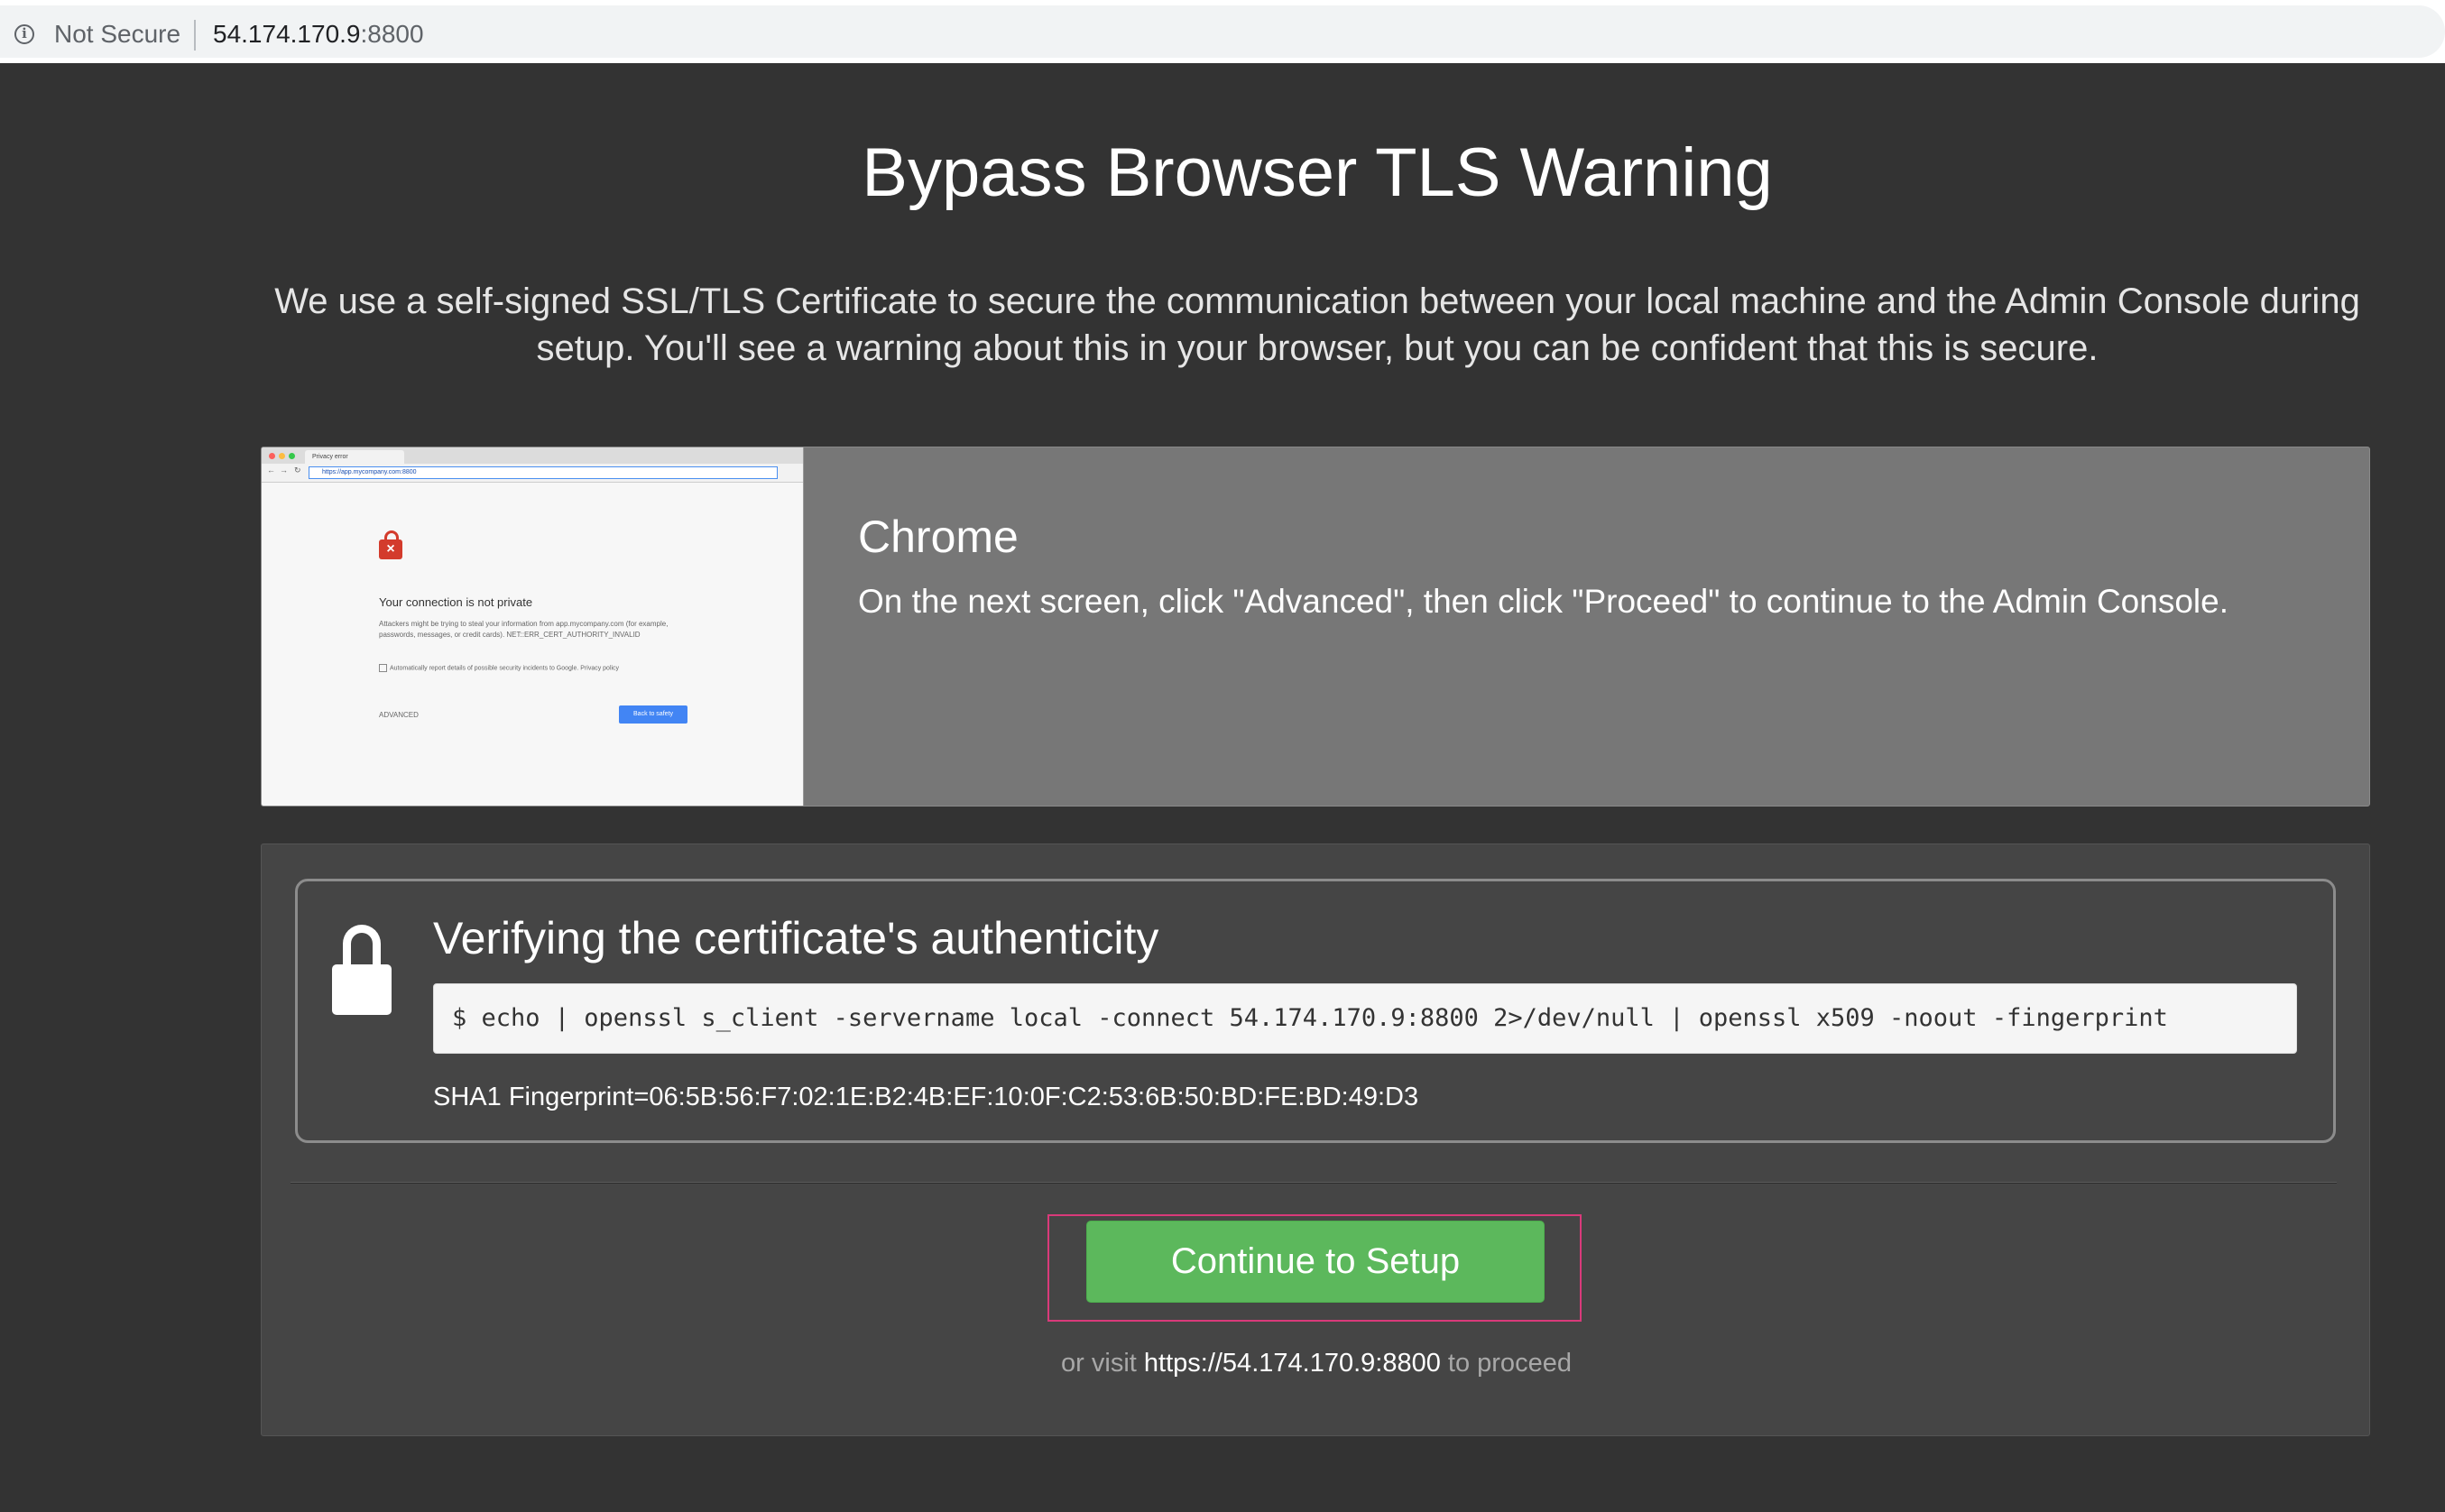 The image size is (2445, 1512). What do you see at coordinates (362, 972) in the screenshot?
I see `lock-icon` at bounding box center [362, 972].